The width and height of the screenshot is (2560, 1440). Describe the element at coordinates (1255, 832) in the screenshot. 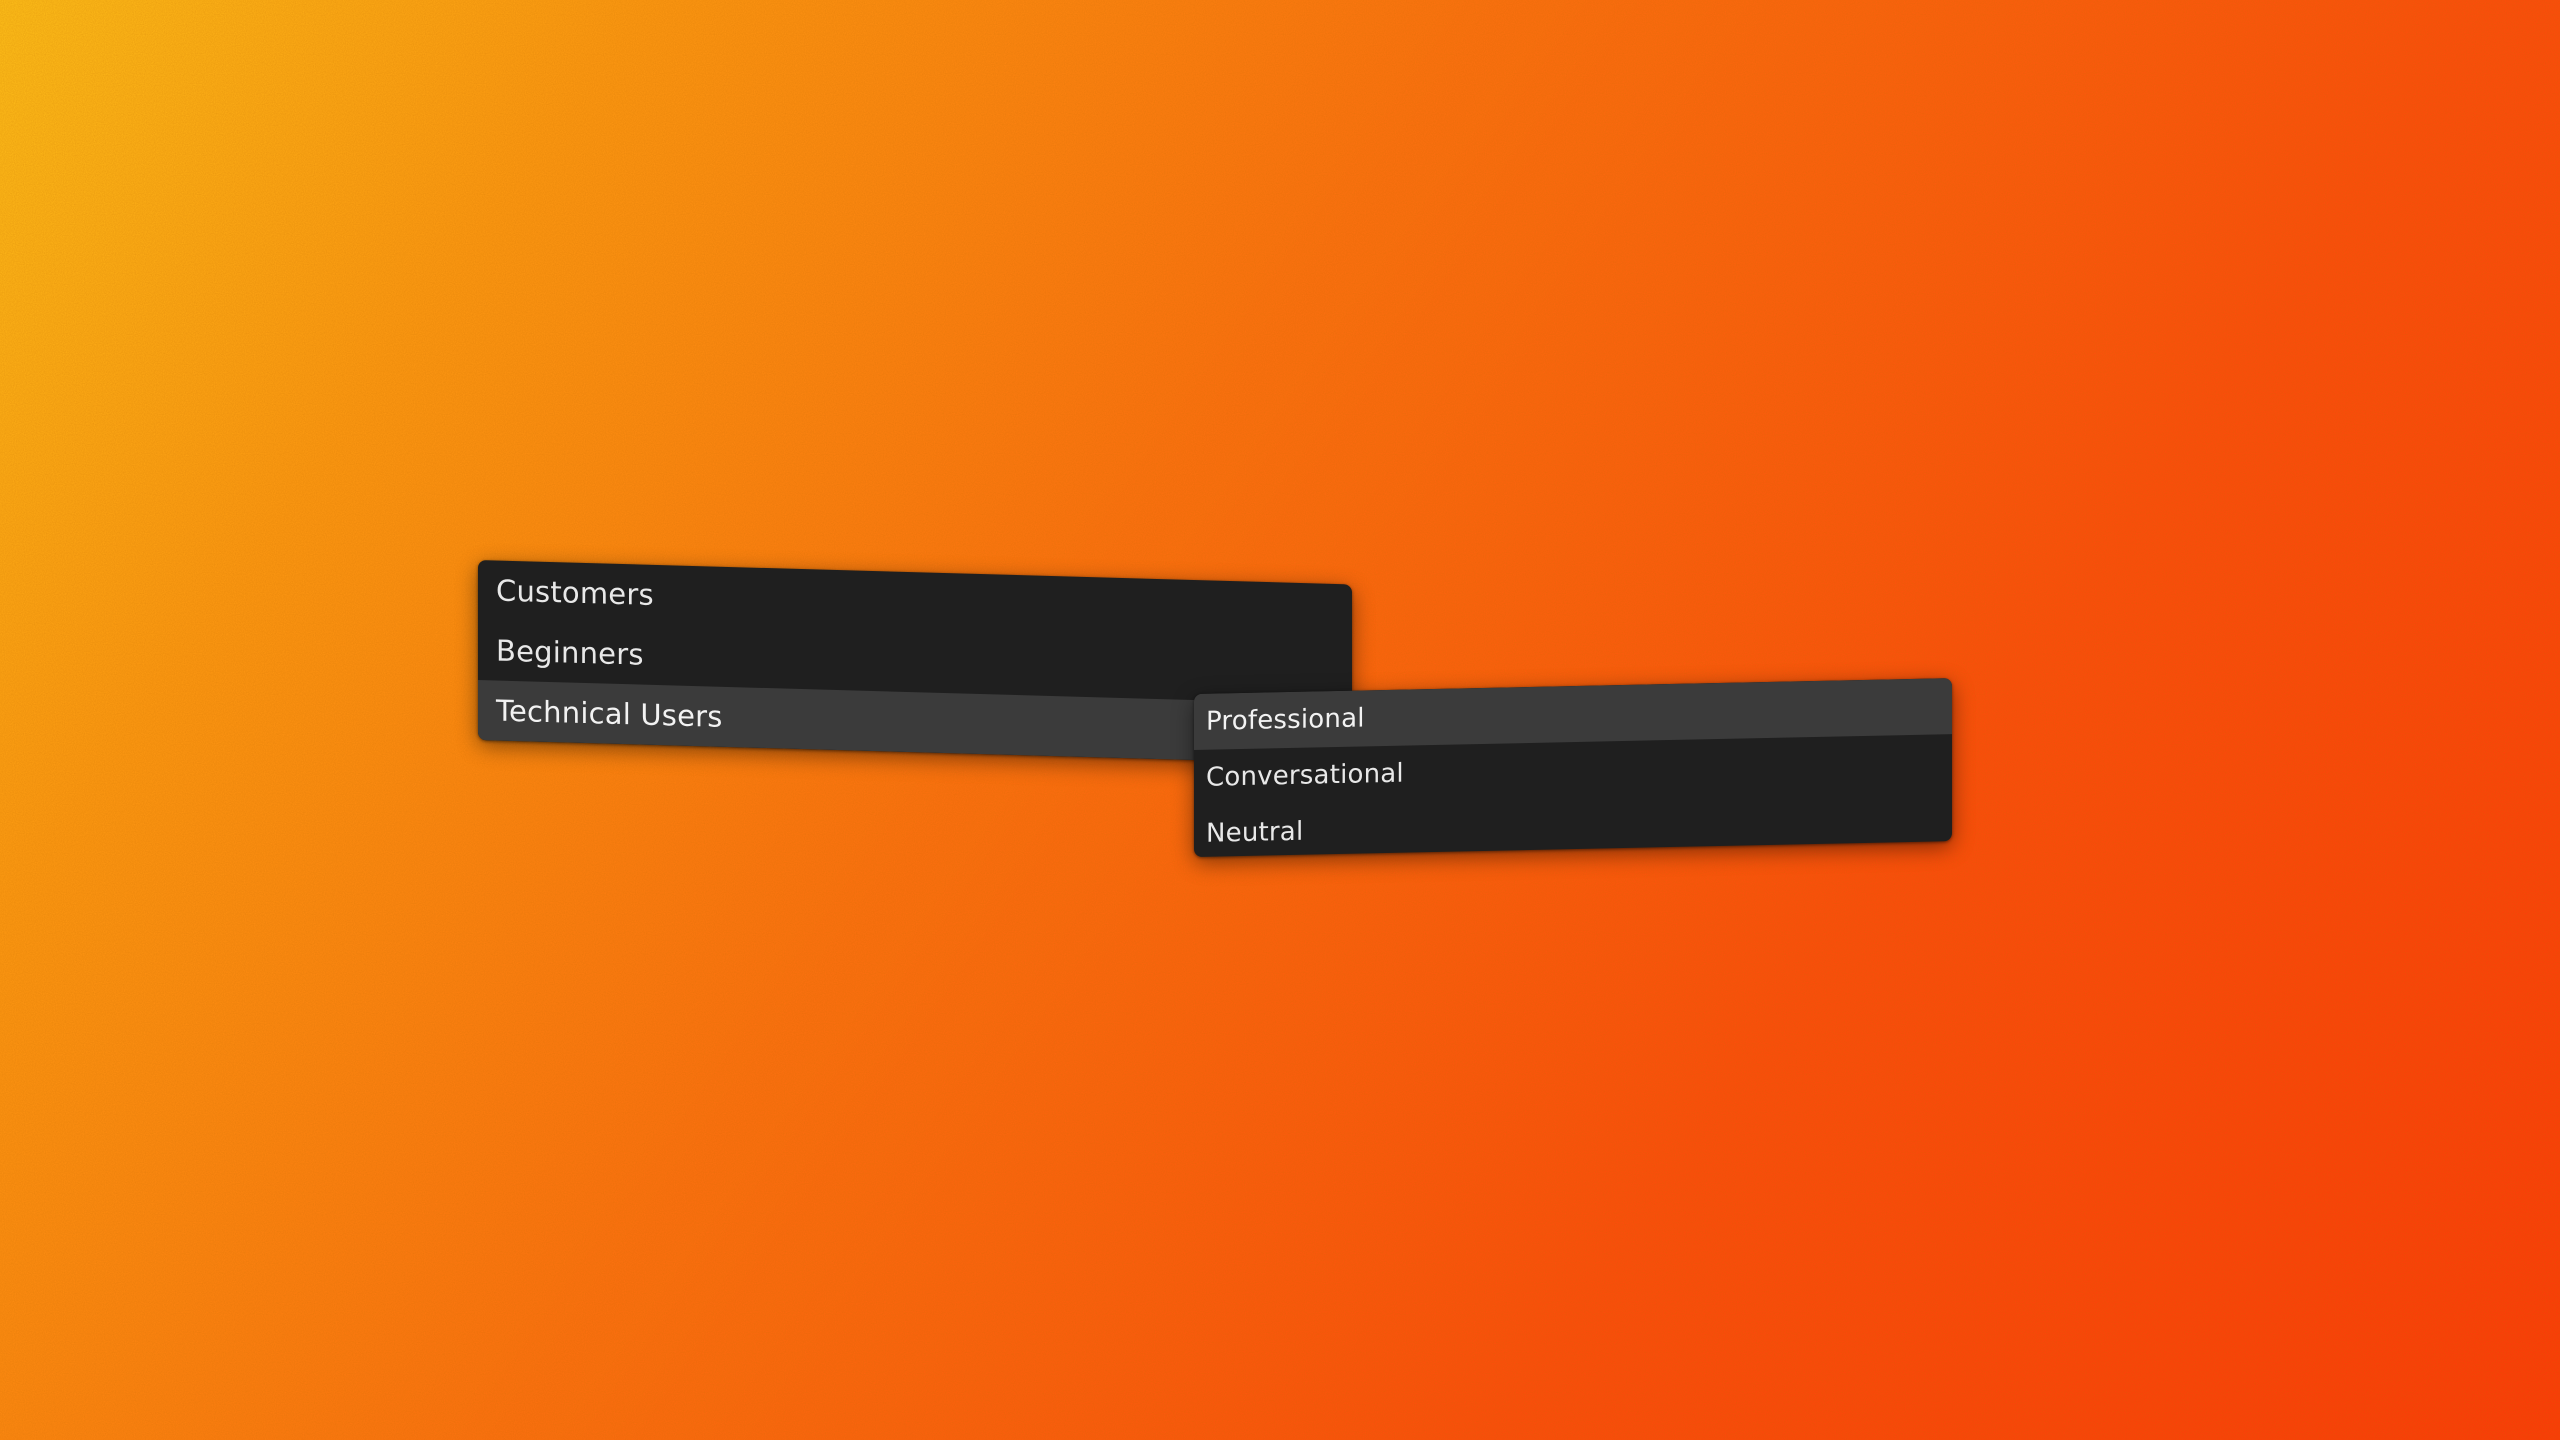

I see `submenu-item-label: Neutral` at that location.